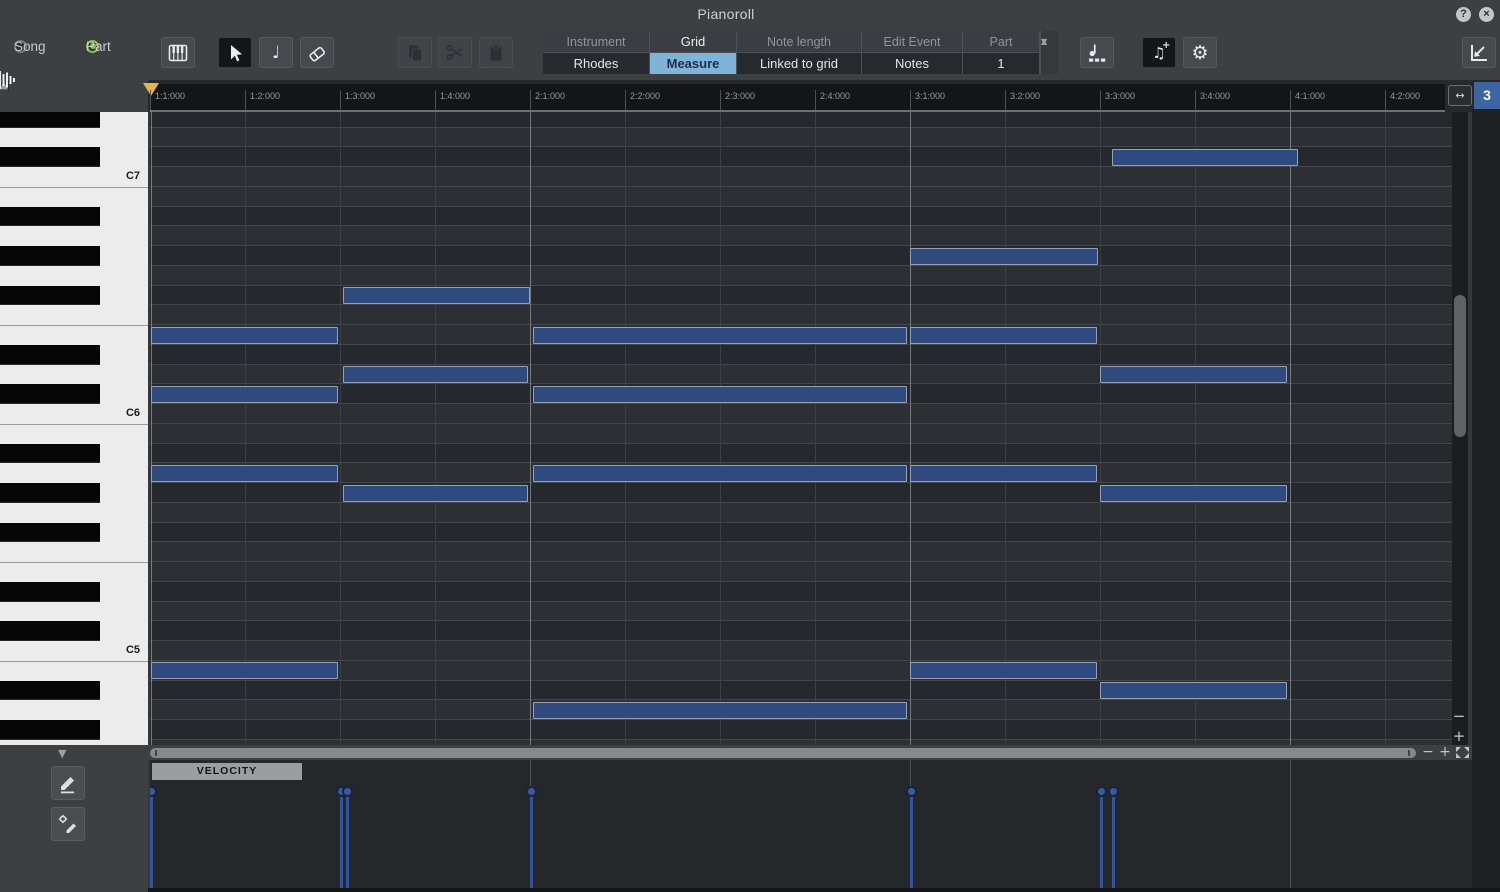 This screenshot has height=892, width=1500. I want to click on velocity-label: VELOCITY, so click(227, 771).